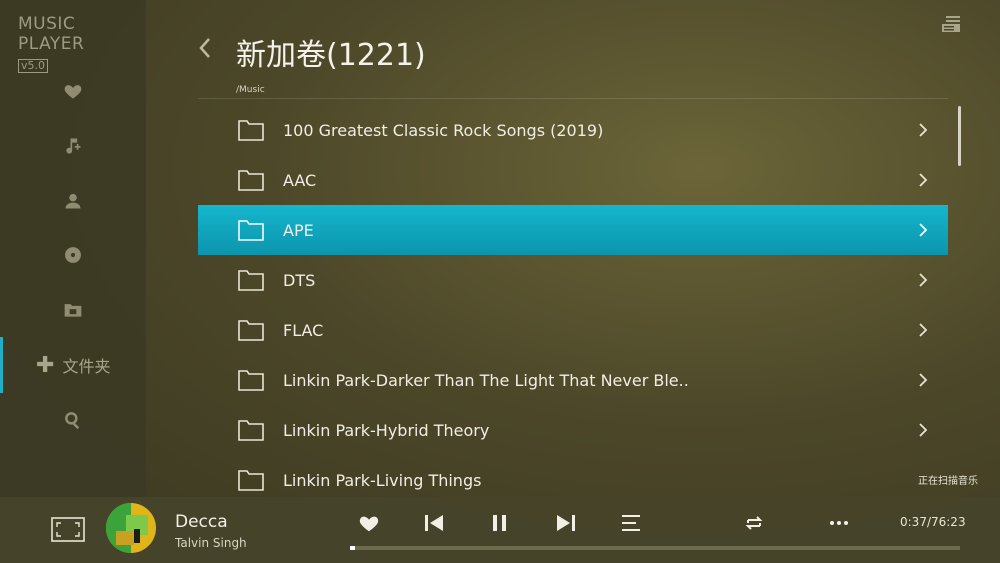  I want to click on disc-icon, so click(73, 255).